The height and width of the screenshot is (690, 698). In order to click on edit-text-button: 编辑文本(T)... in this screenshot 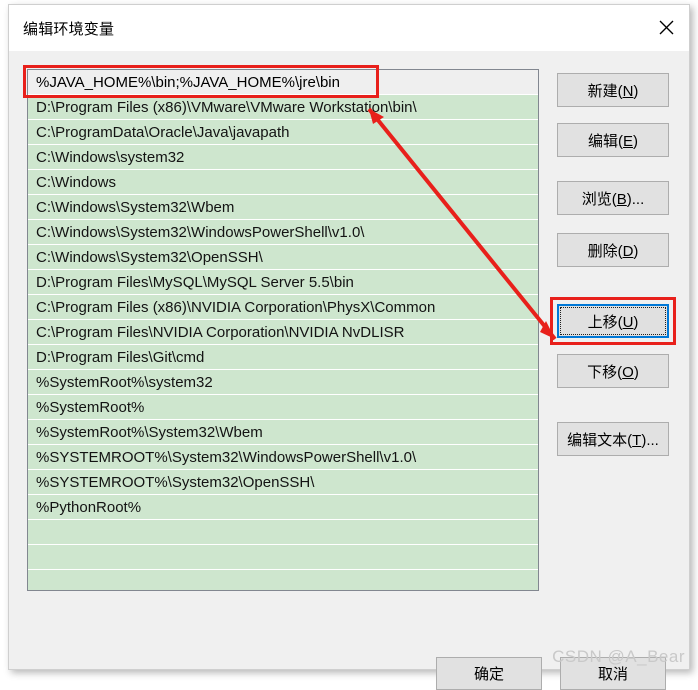, I will do `click(613, 439)`.